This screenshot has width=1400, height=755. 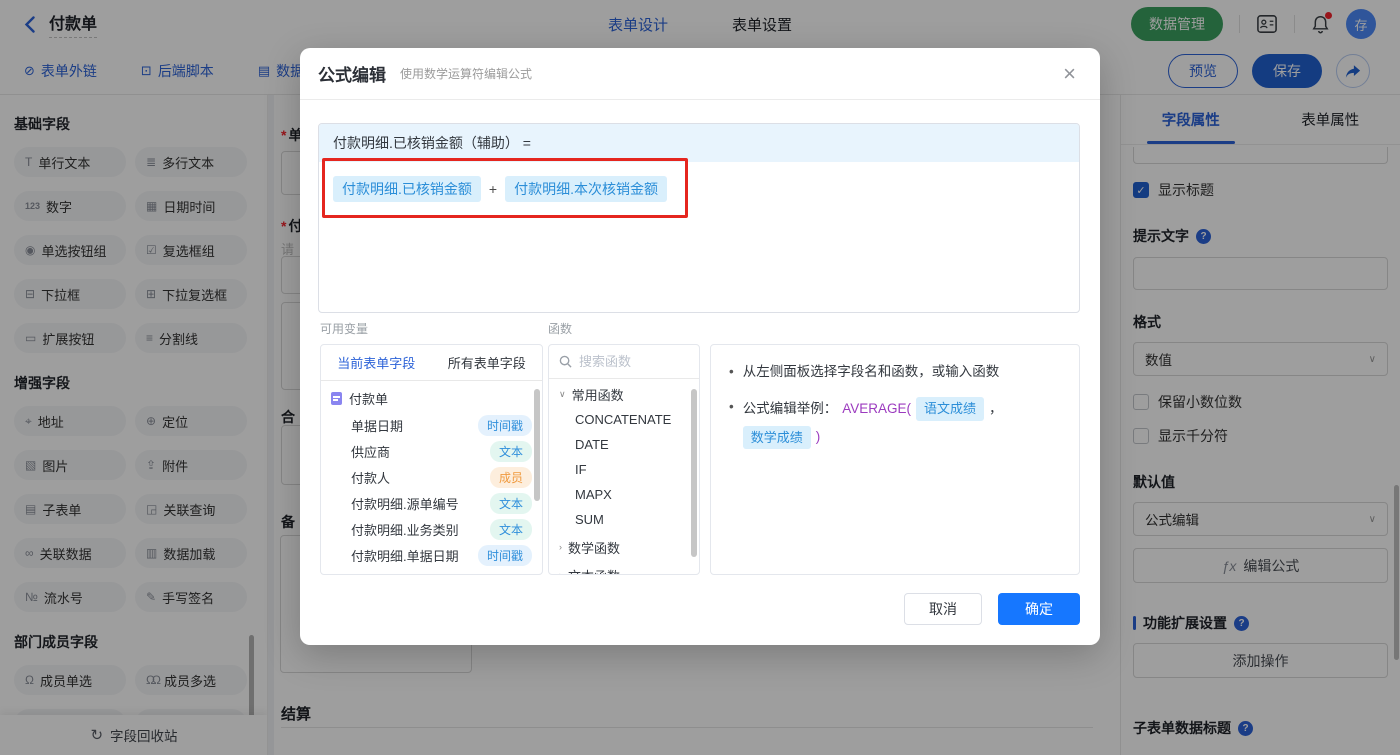 I want to click on modal-header: 公式编辑 使用数学运算符编辑公式 ×, so click(x=700, y=74).